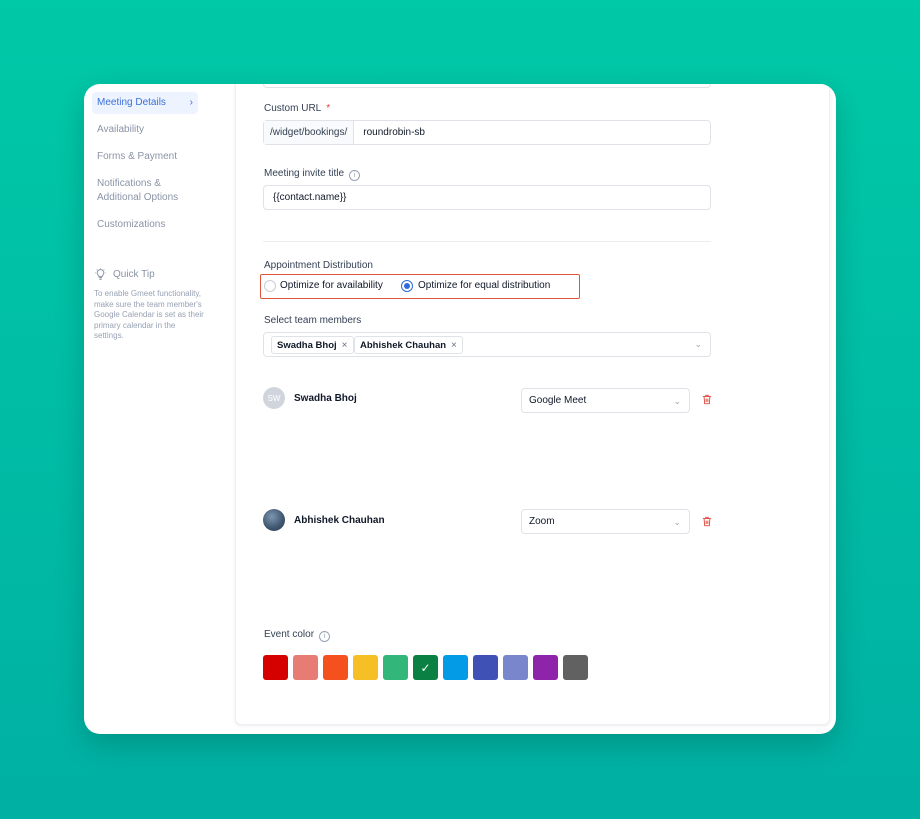 The width and height of the screenshot is (920, 819). I want to click on member-tag: Swadha Bhoj ×, so click(312, 345).